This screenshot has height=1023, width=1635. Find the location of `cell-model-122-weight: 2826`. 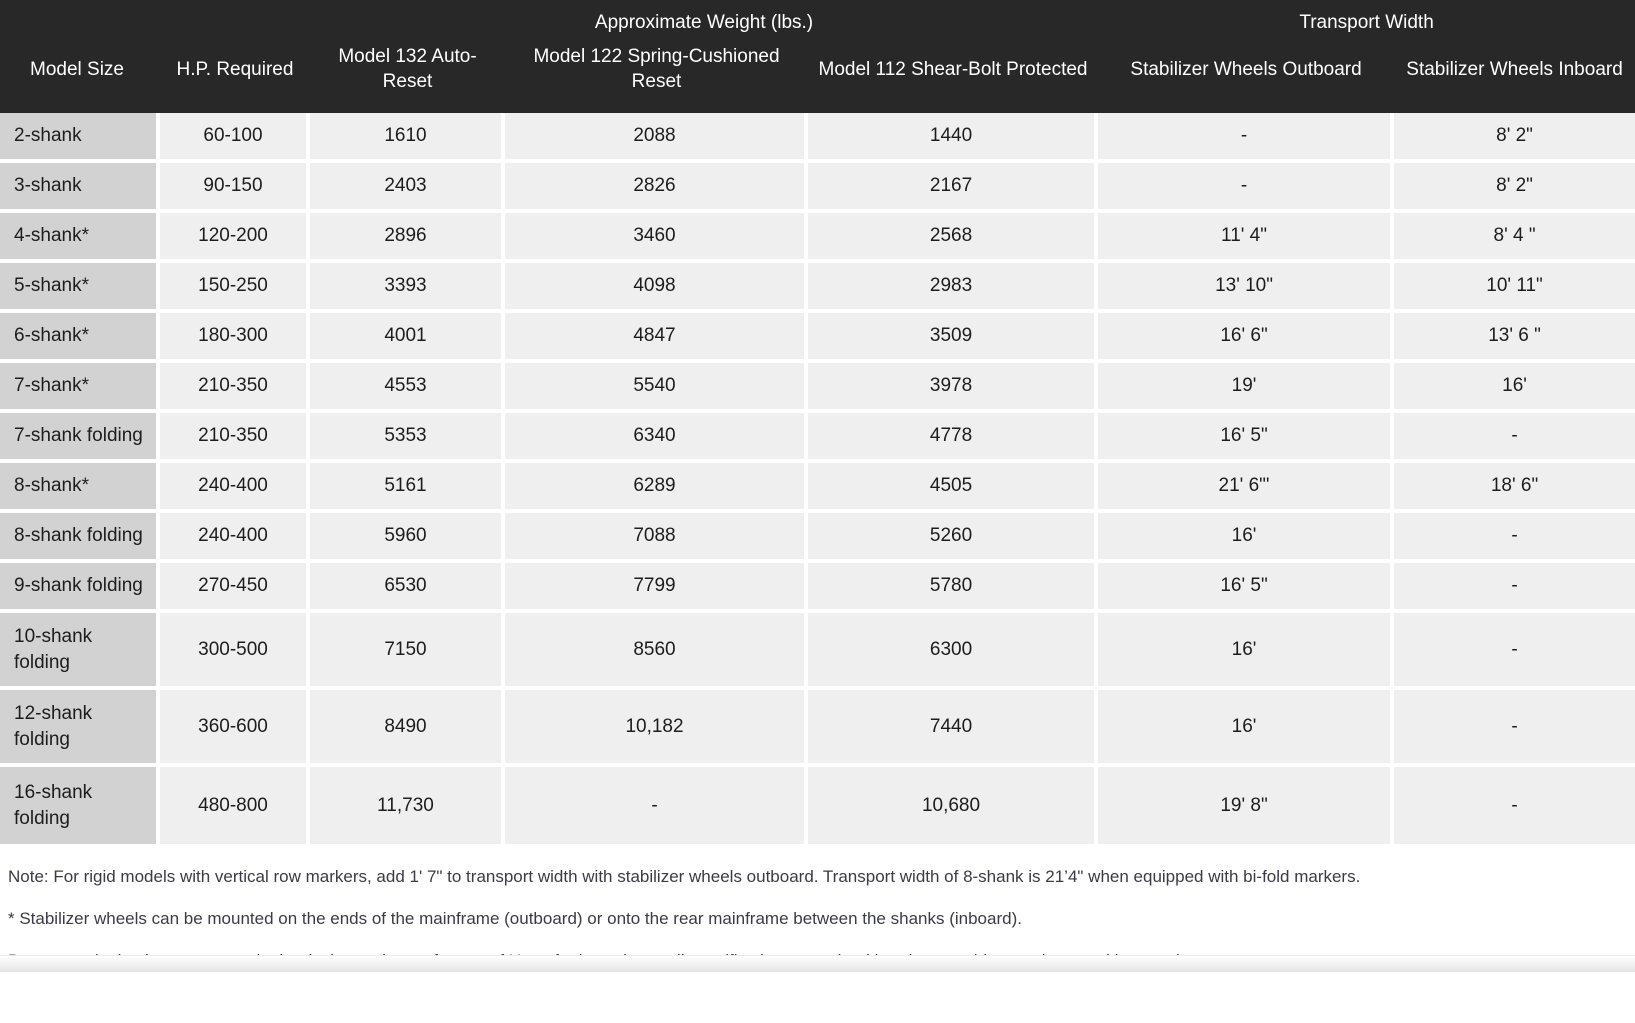

cell-model-122-weight: 2826 is located at coordinates (656, 188).